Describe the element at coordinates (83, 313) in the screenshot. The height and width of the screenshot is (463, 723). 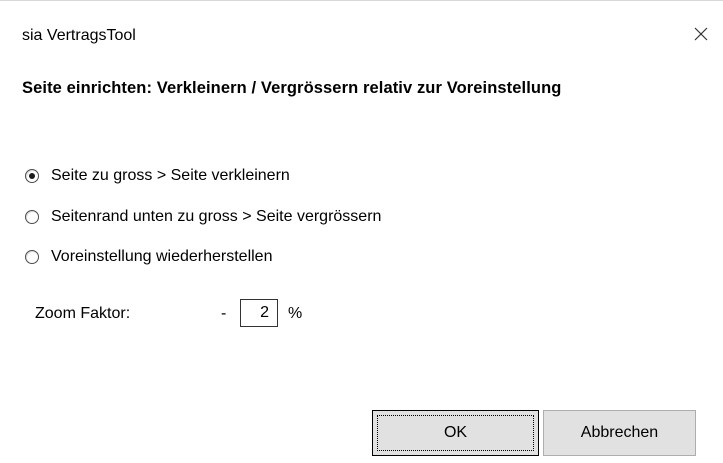
I see `zoom-factor-label: Zoom Faktor:` at that location.